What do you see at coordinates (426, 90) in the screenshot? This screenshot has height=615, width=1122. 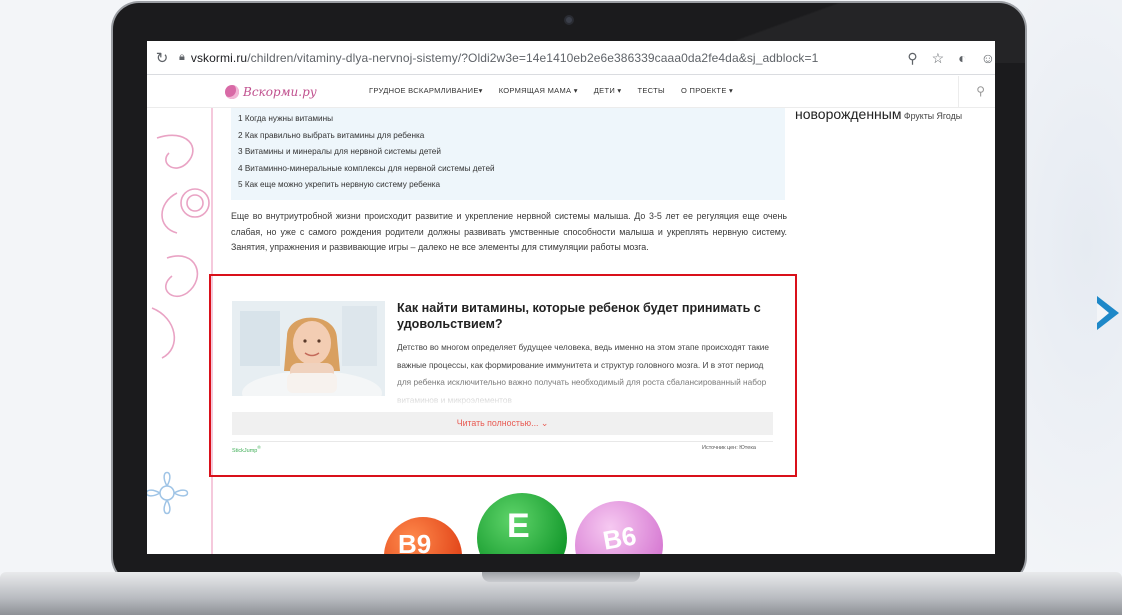 I see `menu-item-breastfeeding: ГРУДНОЕ ВСКАРМЛИВАНИЕ▾` at bounding box center [426, 90].